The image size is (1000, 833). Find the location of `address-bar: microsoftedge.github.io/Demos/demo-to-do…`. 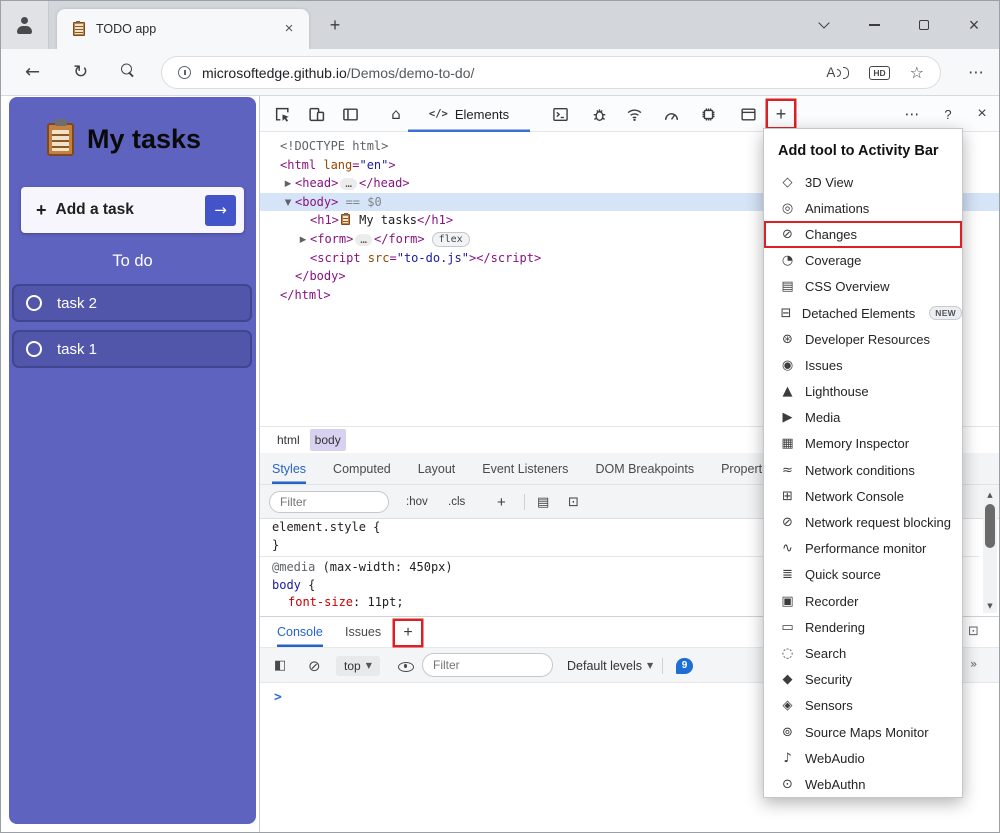

address-bar: microsoftedge.github.io/Demos/demo-to-do… is located at coordinates (551, 72).